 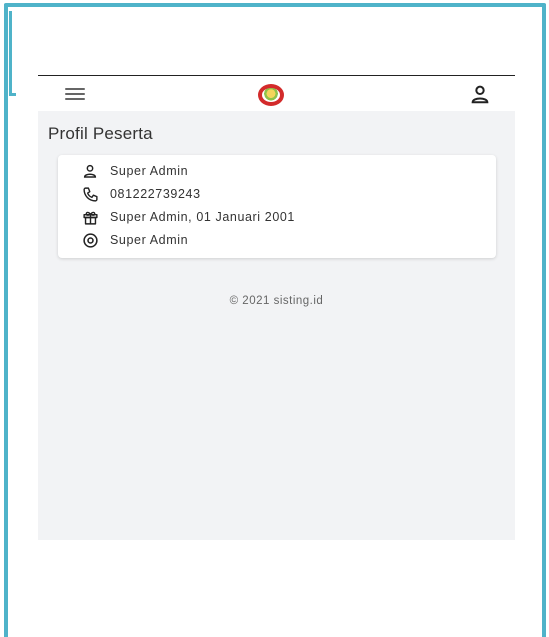 What do you see at coordinates (75, 94) in the screenshot?
I see `hamburger-icon` at bounding box center [75, 94].